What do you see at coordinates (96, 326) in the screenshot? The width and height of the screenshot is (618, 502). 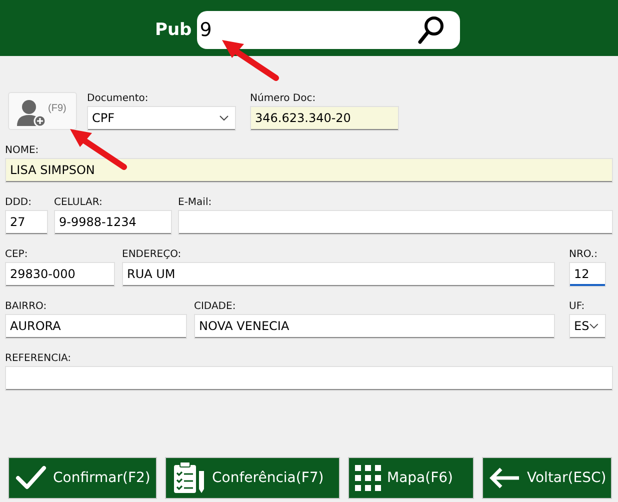 I see `input-field: AURORA` at bounding box center [96, 326].